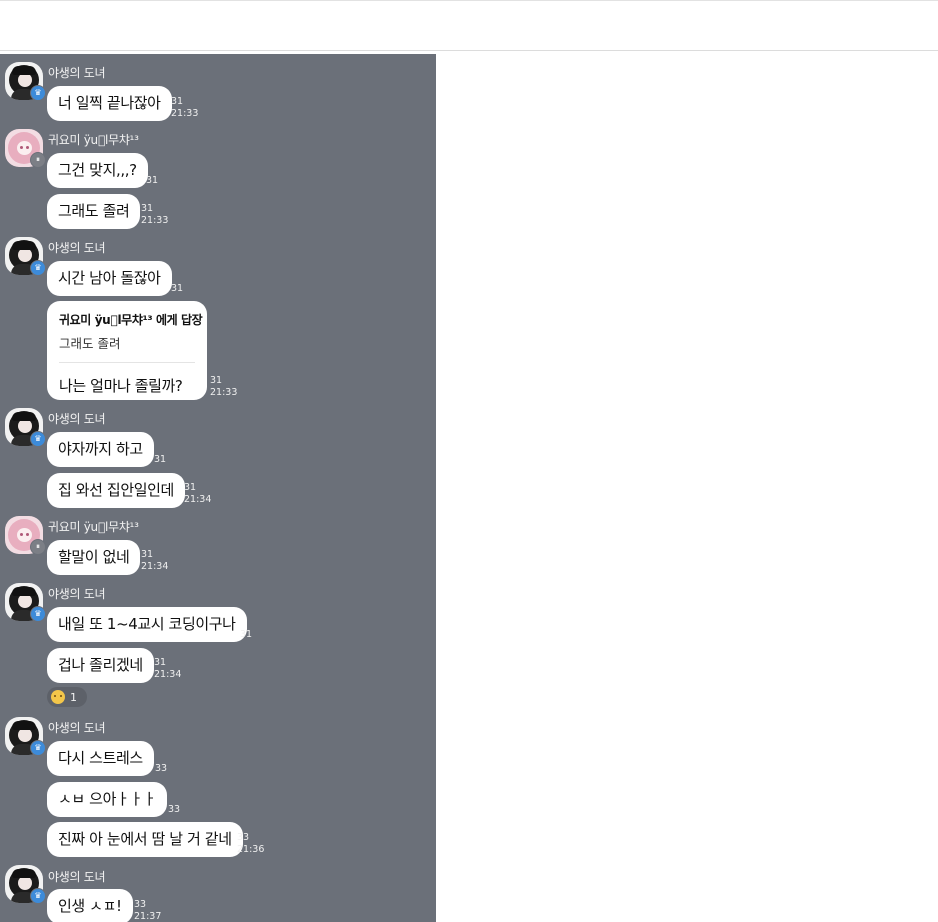  What do you see at coordinates (97, 170) in the screenshot?
I see `message-bubble: 그건 맞지,,,?` at bounding box center [97, 170].